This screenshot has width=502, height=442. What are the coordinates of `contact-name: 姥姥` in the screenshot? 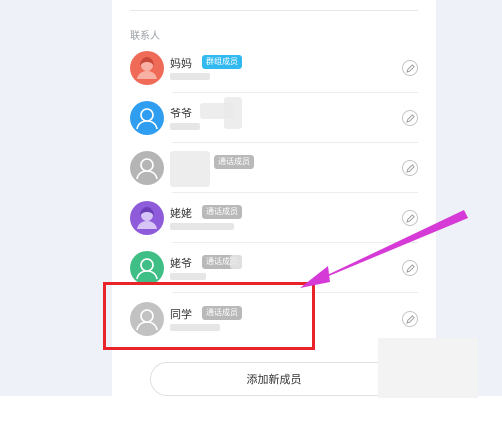 It's located at (181, 213).